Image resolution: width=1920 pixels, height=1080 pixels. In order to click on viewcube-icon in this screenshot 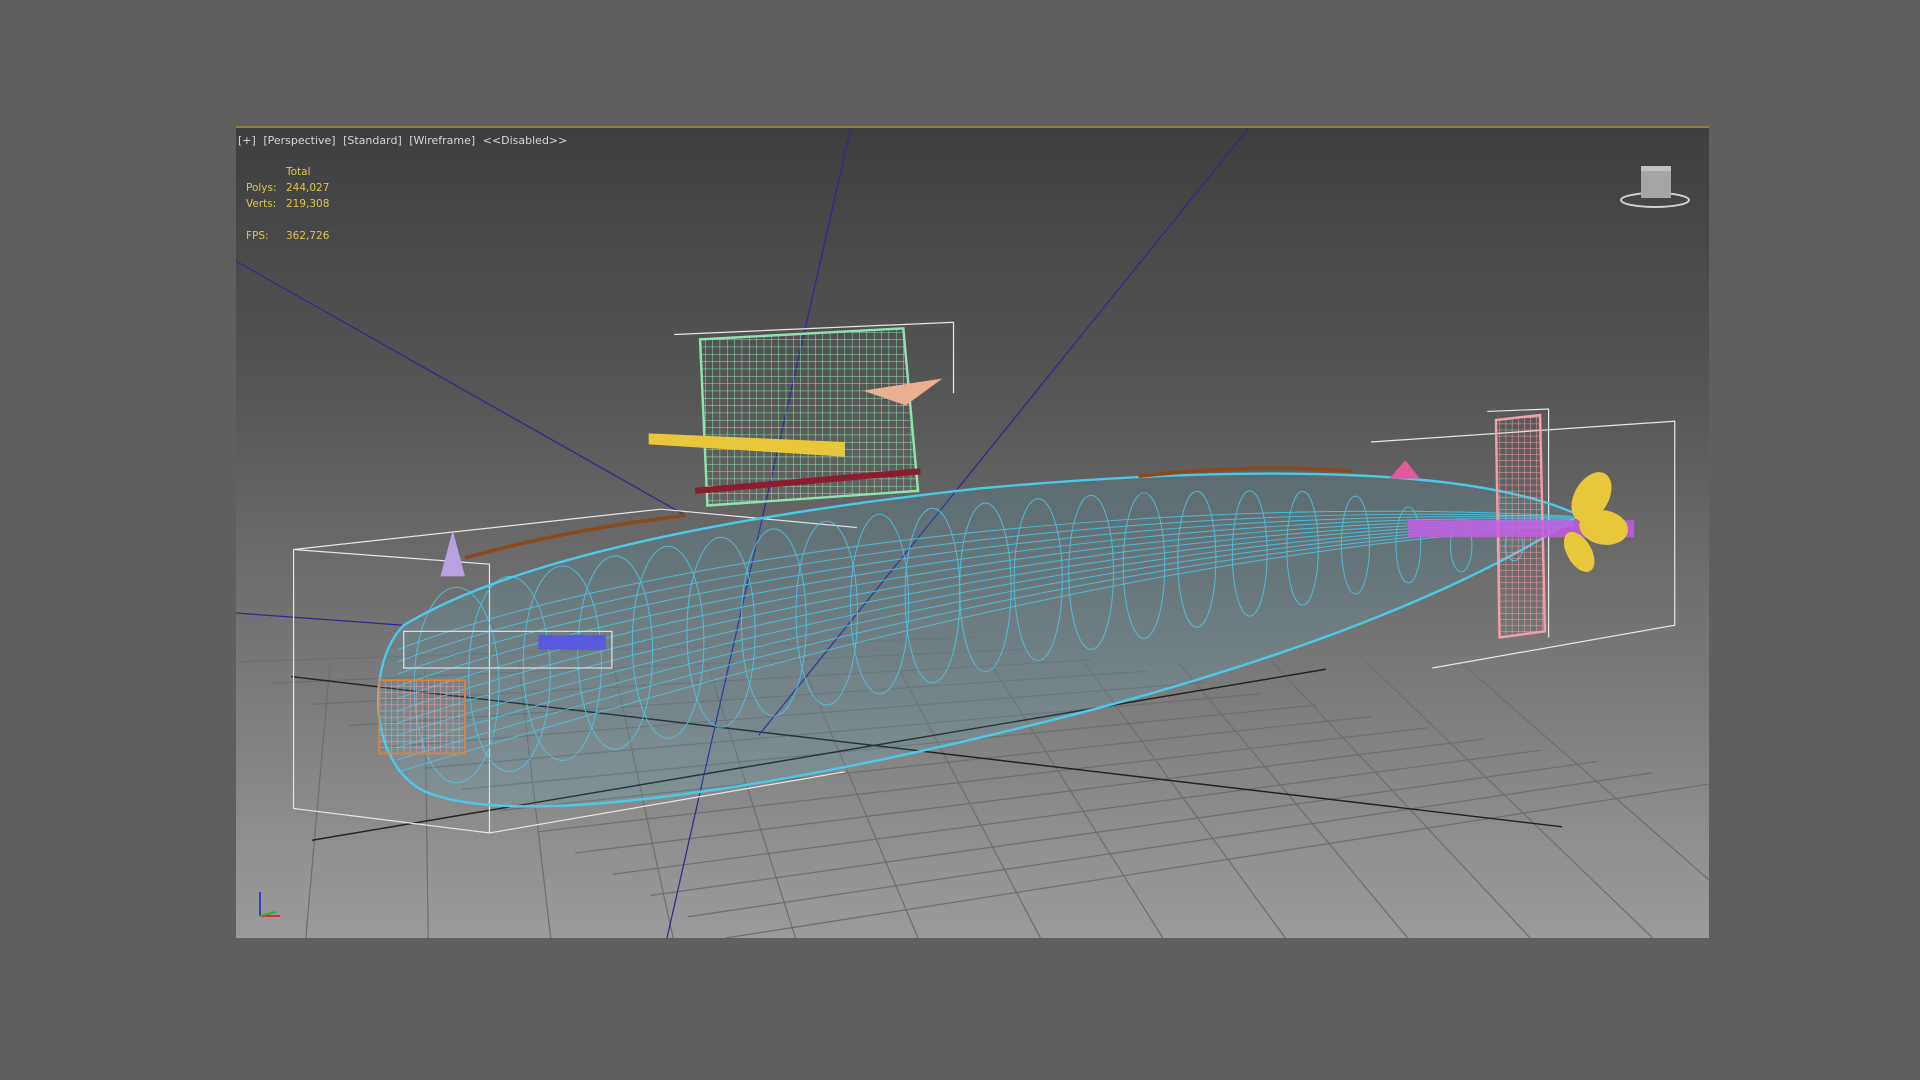, I will do `click(1655, 187)`.